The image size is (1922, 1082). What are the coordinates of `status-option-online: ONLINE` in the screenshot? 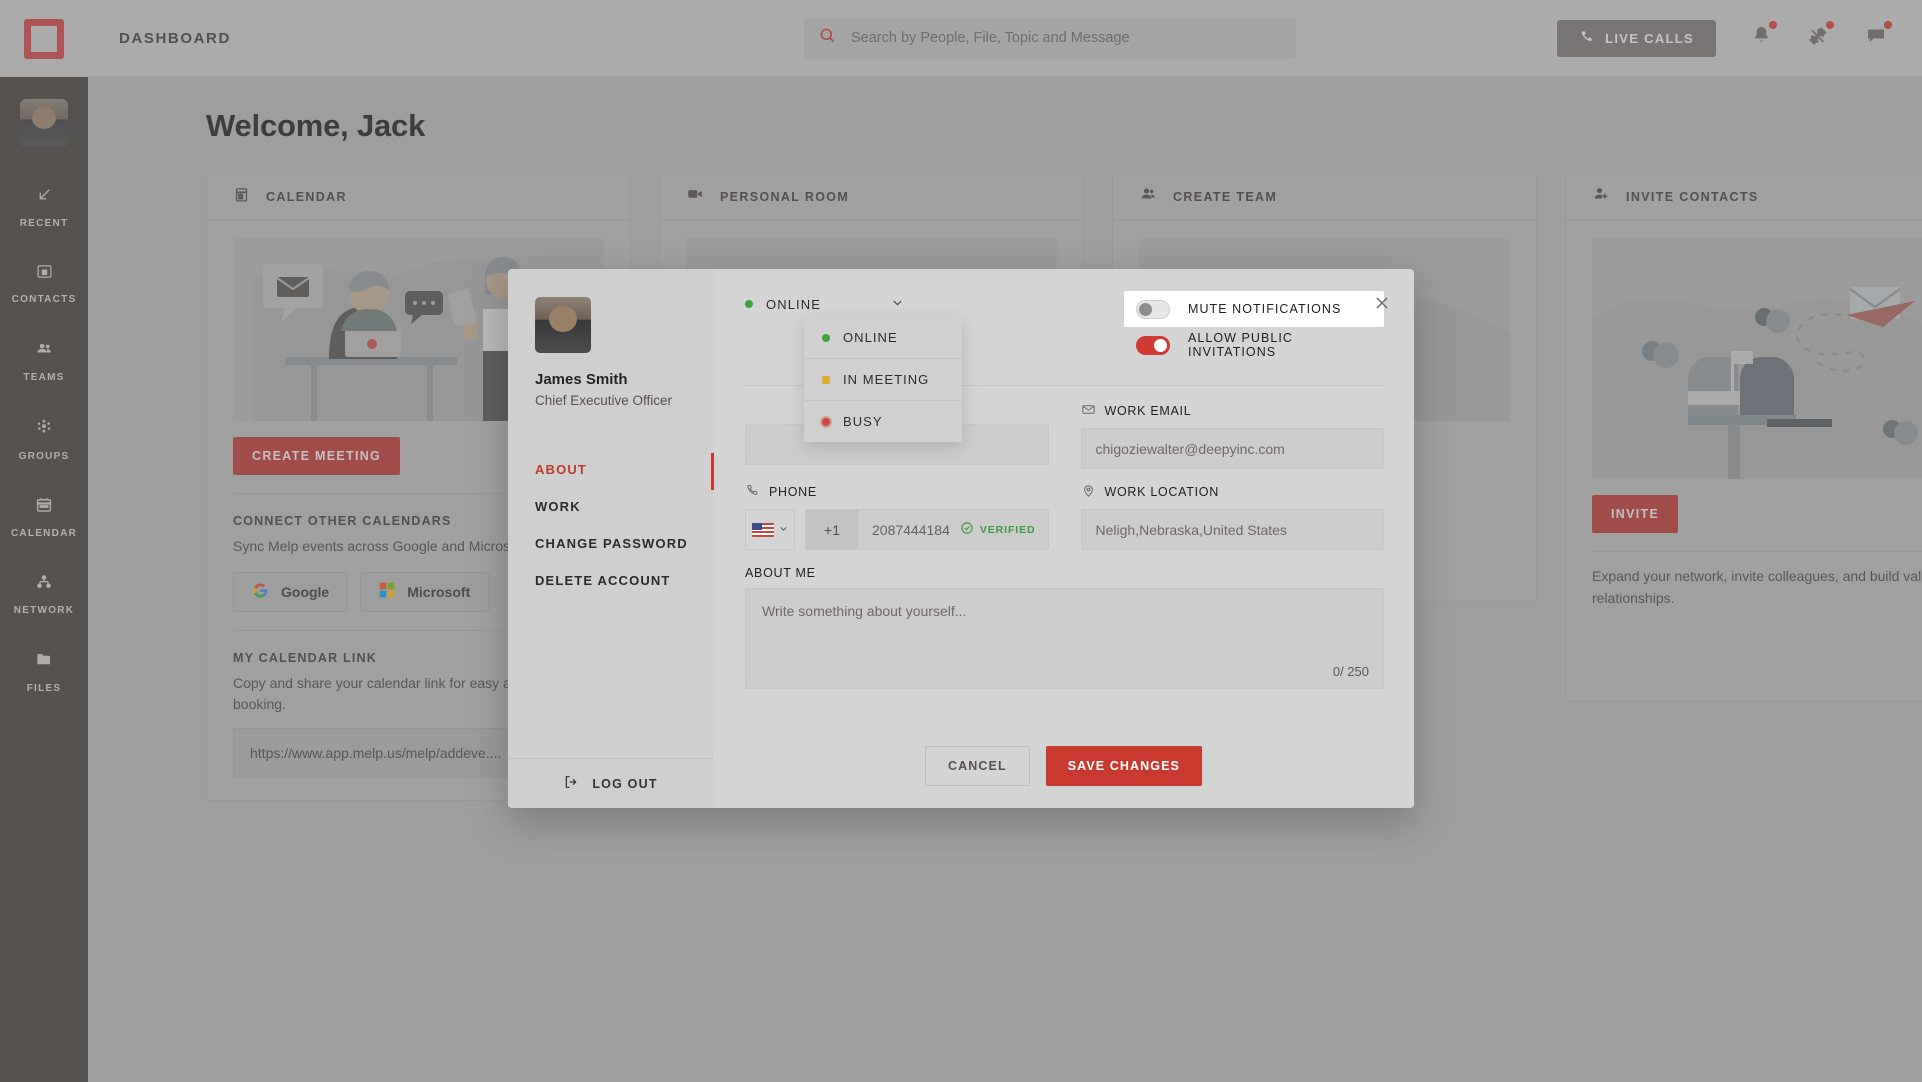 It's located at (883, 338).